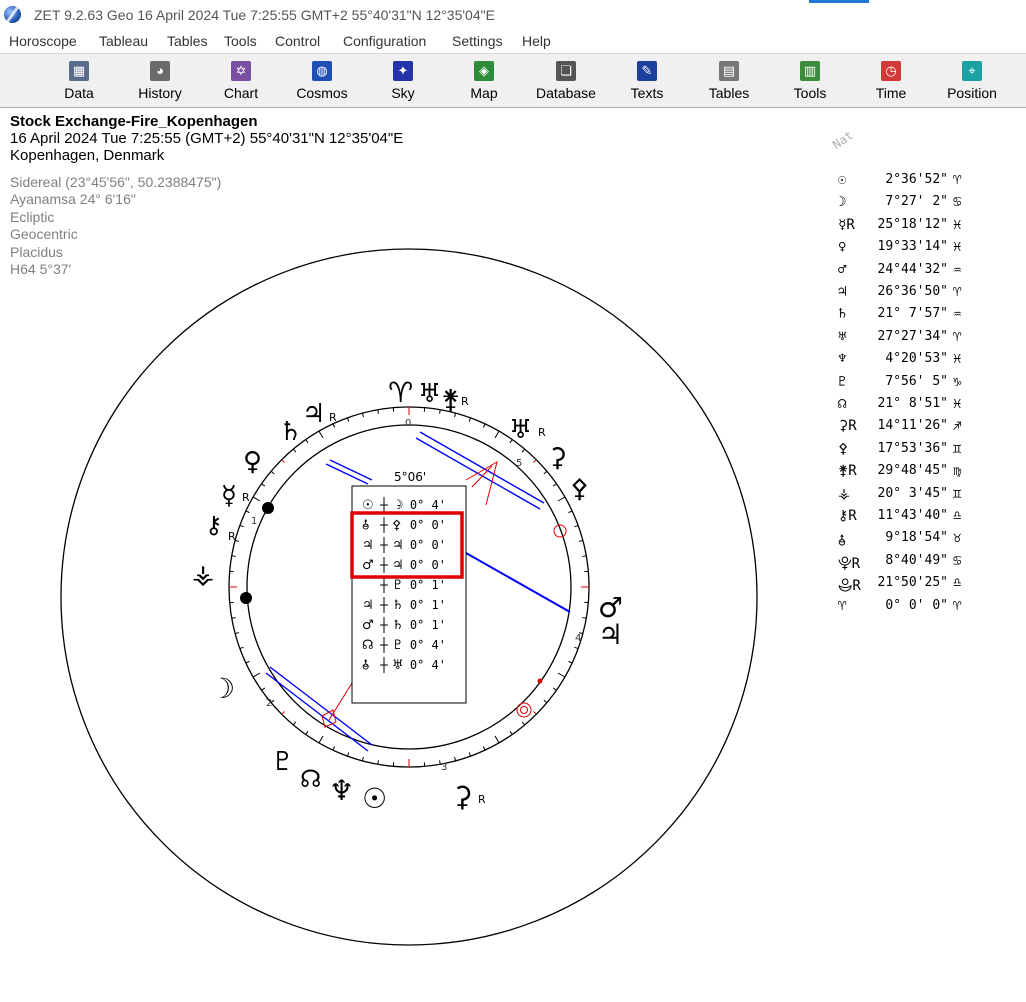 This screenshot has height=1002, width=1026. I want to click on red-marker, so click(524, 710).